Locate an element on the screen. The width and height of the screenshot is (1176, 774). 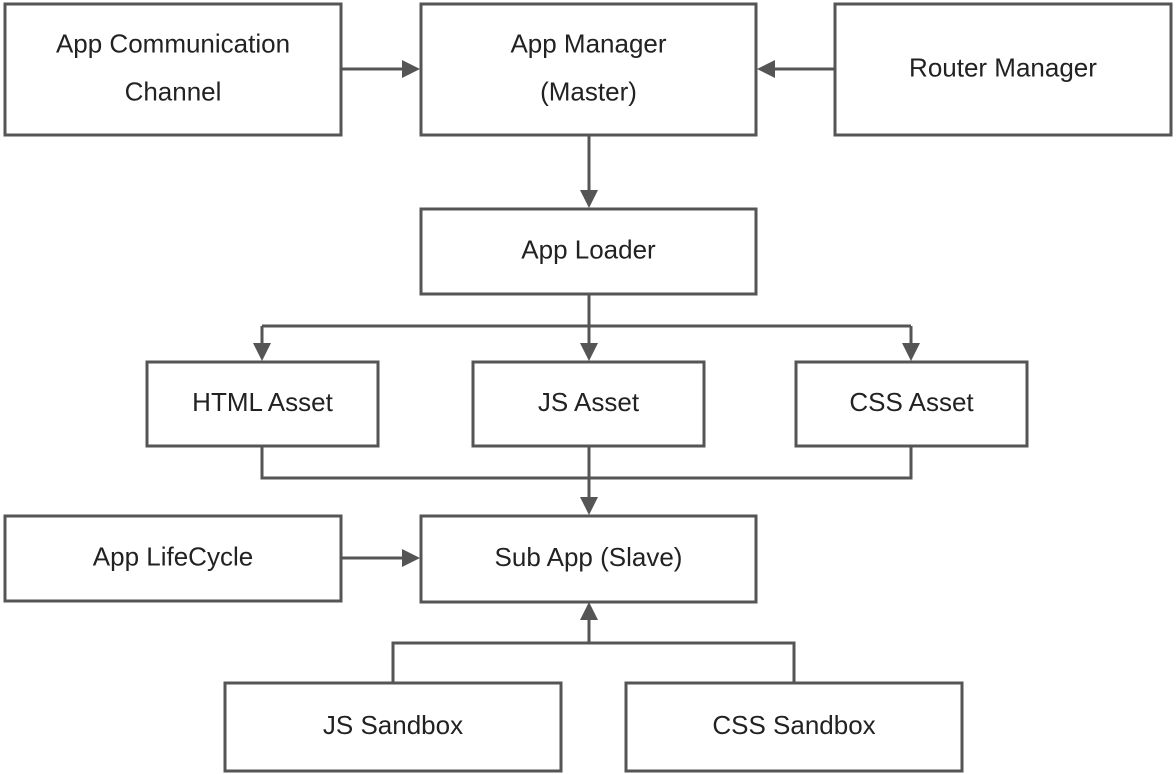
node-manager: App Manager (Master) is located at coordinates (588, 69).